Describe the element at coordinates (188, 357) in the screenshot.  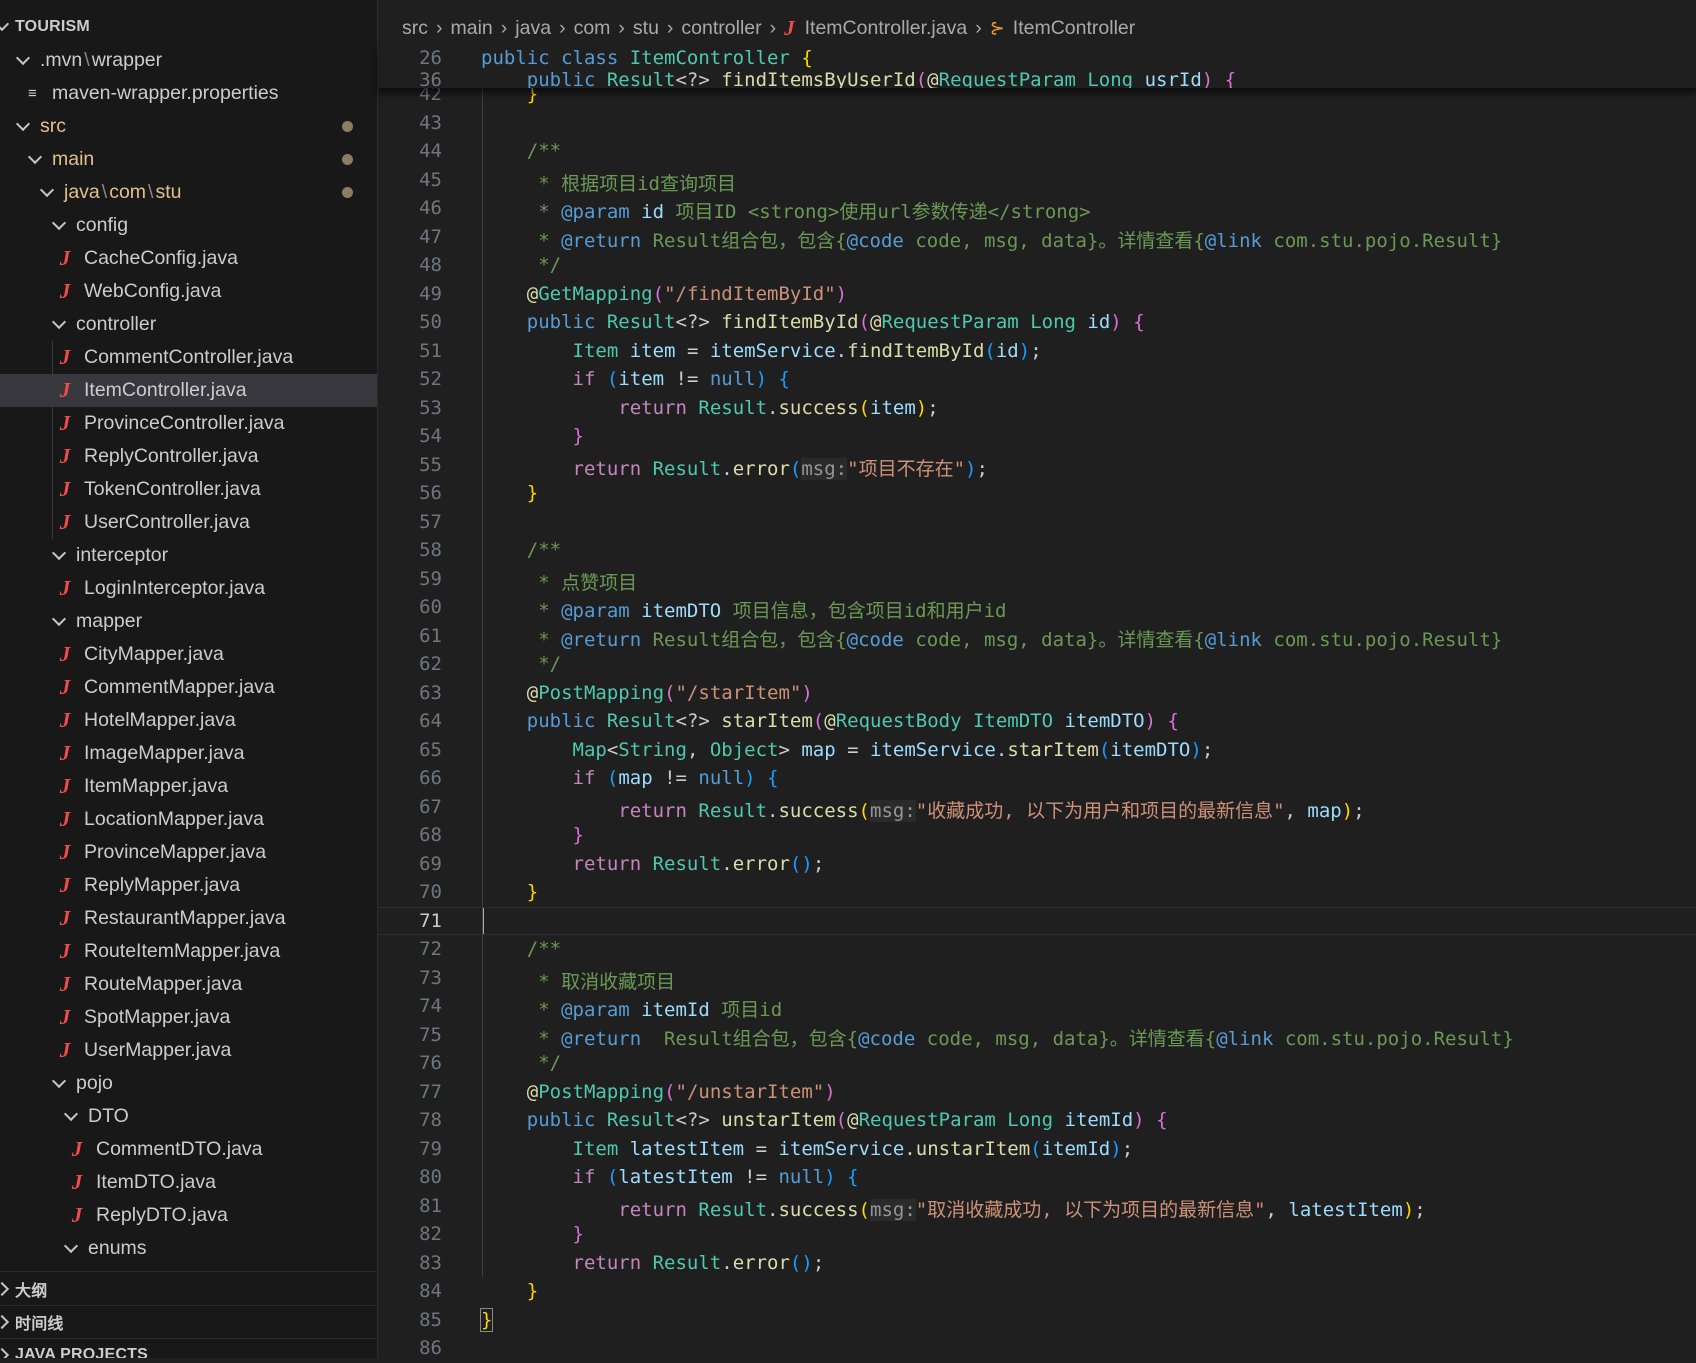
I see `tree-file-commentcontroller: J CommentController.java` at that location.